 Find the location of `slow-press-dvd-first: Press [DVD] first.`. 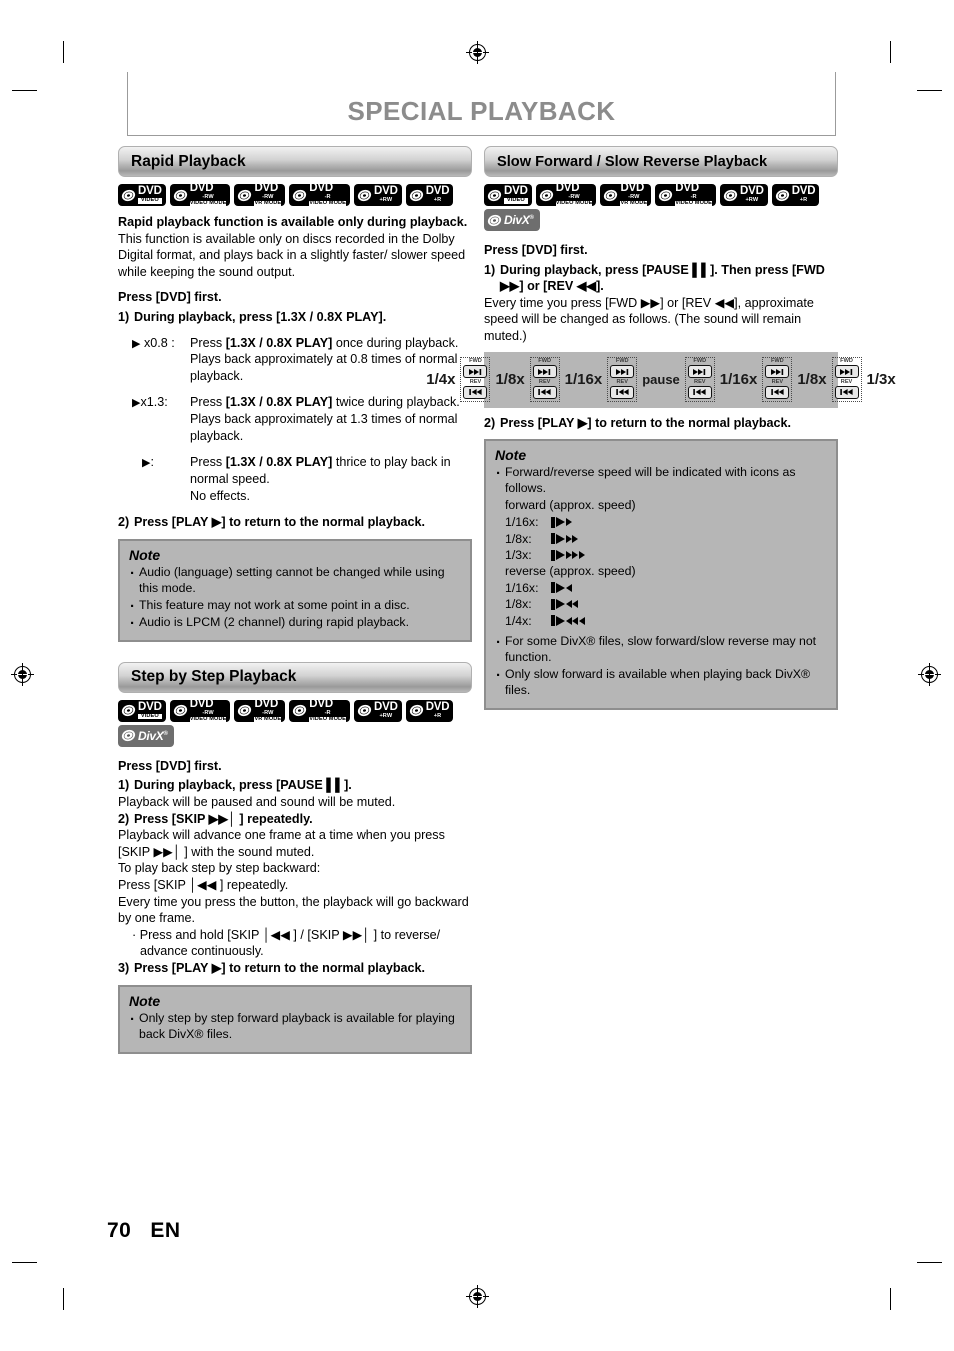

slow-press-dvd-first: Press [DVD] first. is located at coordinates (536, 250).